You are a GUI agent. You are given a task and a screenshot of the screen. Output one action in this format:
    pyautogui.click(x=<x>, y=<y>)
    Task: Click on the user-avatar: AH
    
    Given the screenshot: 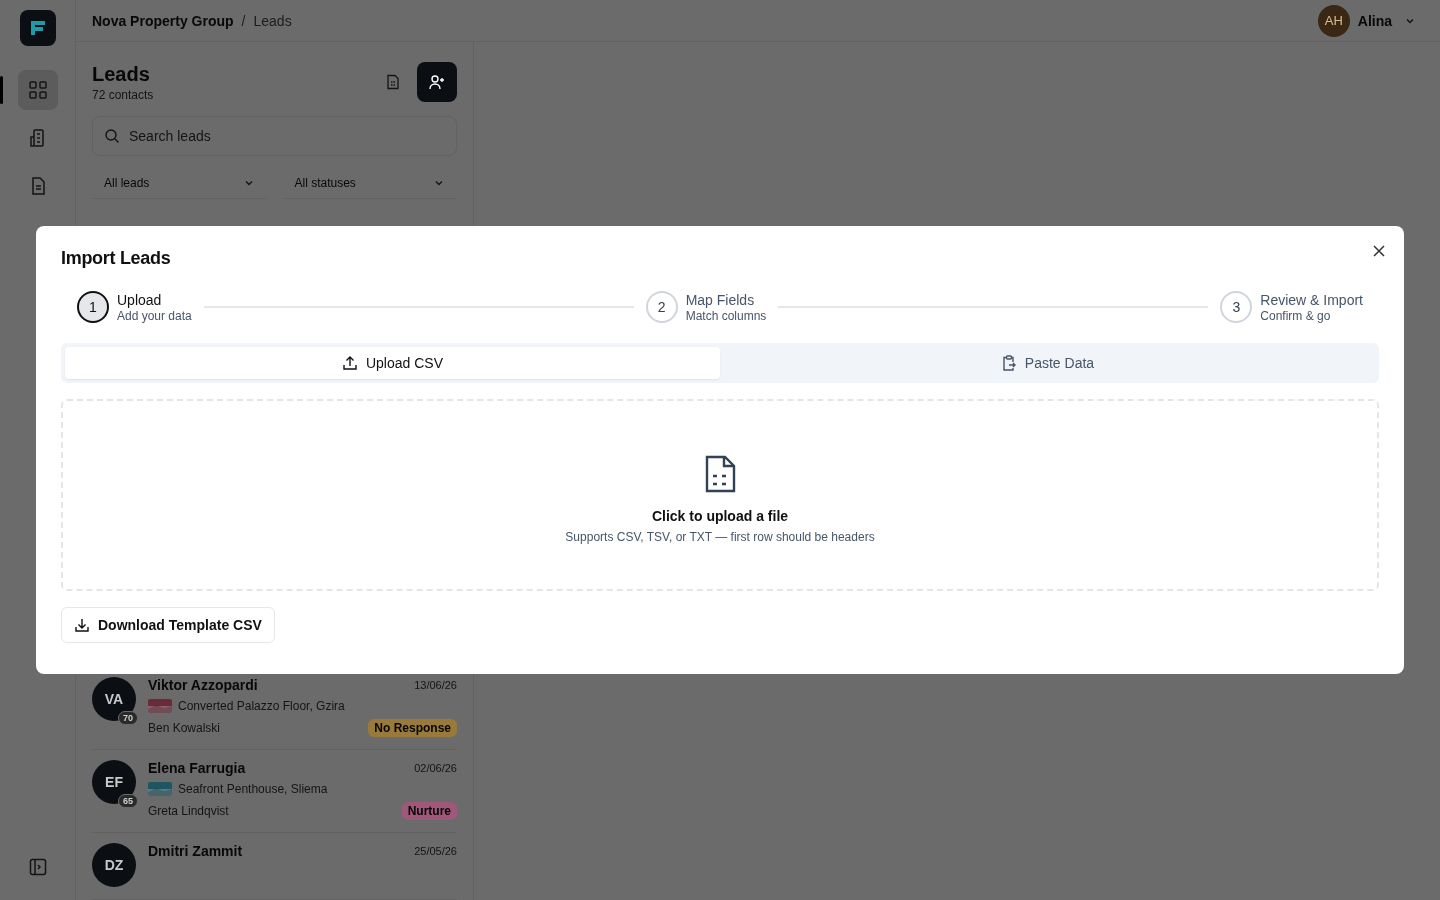 What is the action you would take?
    pyautogui.click(x=1333, y=20)
    